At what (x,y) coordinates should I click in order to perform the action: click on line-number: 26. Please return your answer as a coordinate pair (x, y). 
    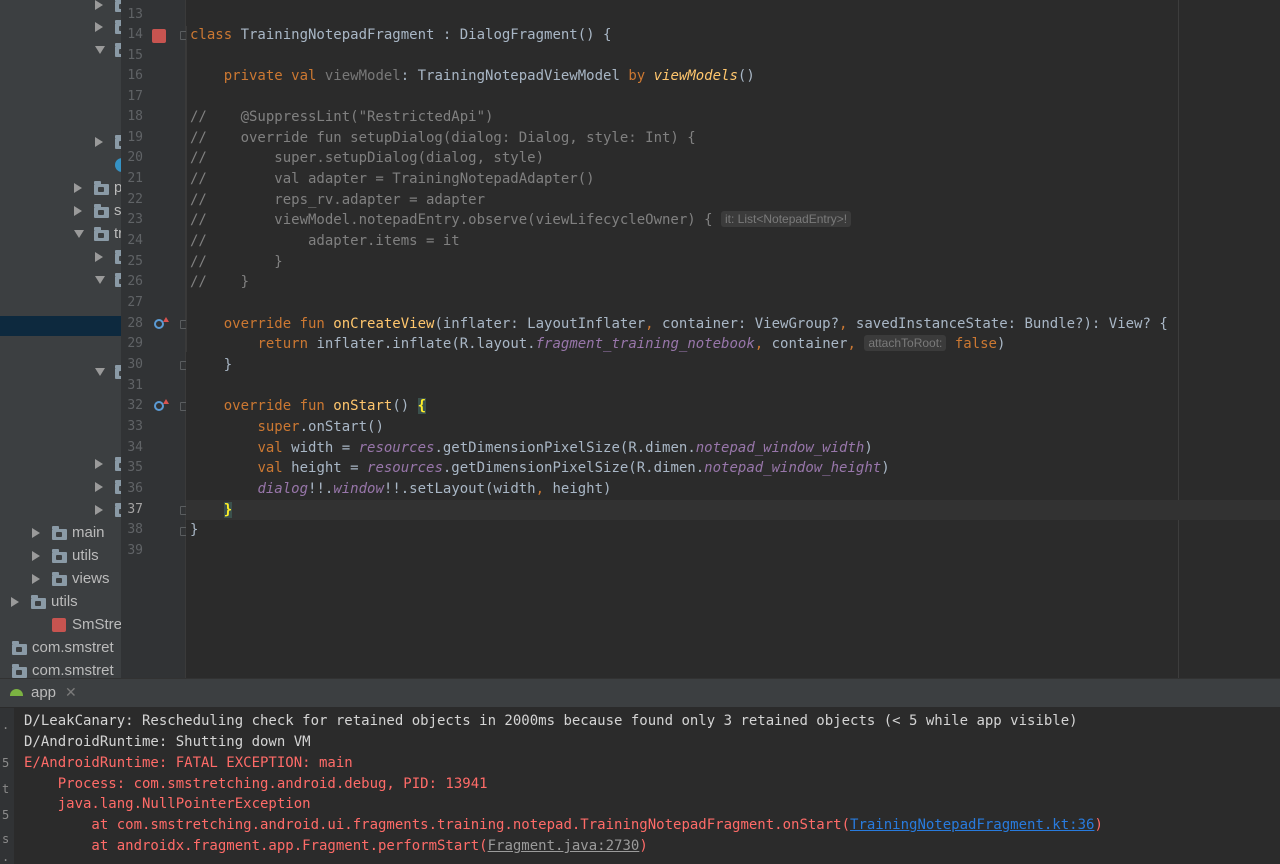
    Looking at the image, I should click on (135, 281).